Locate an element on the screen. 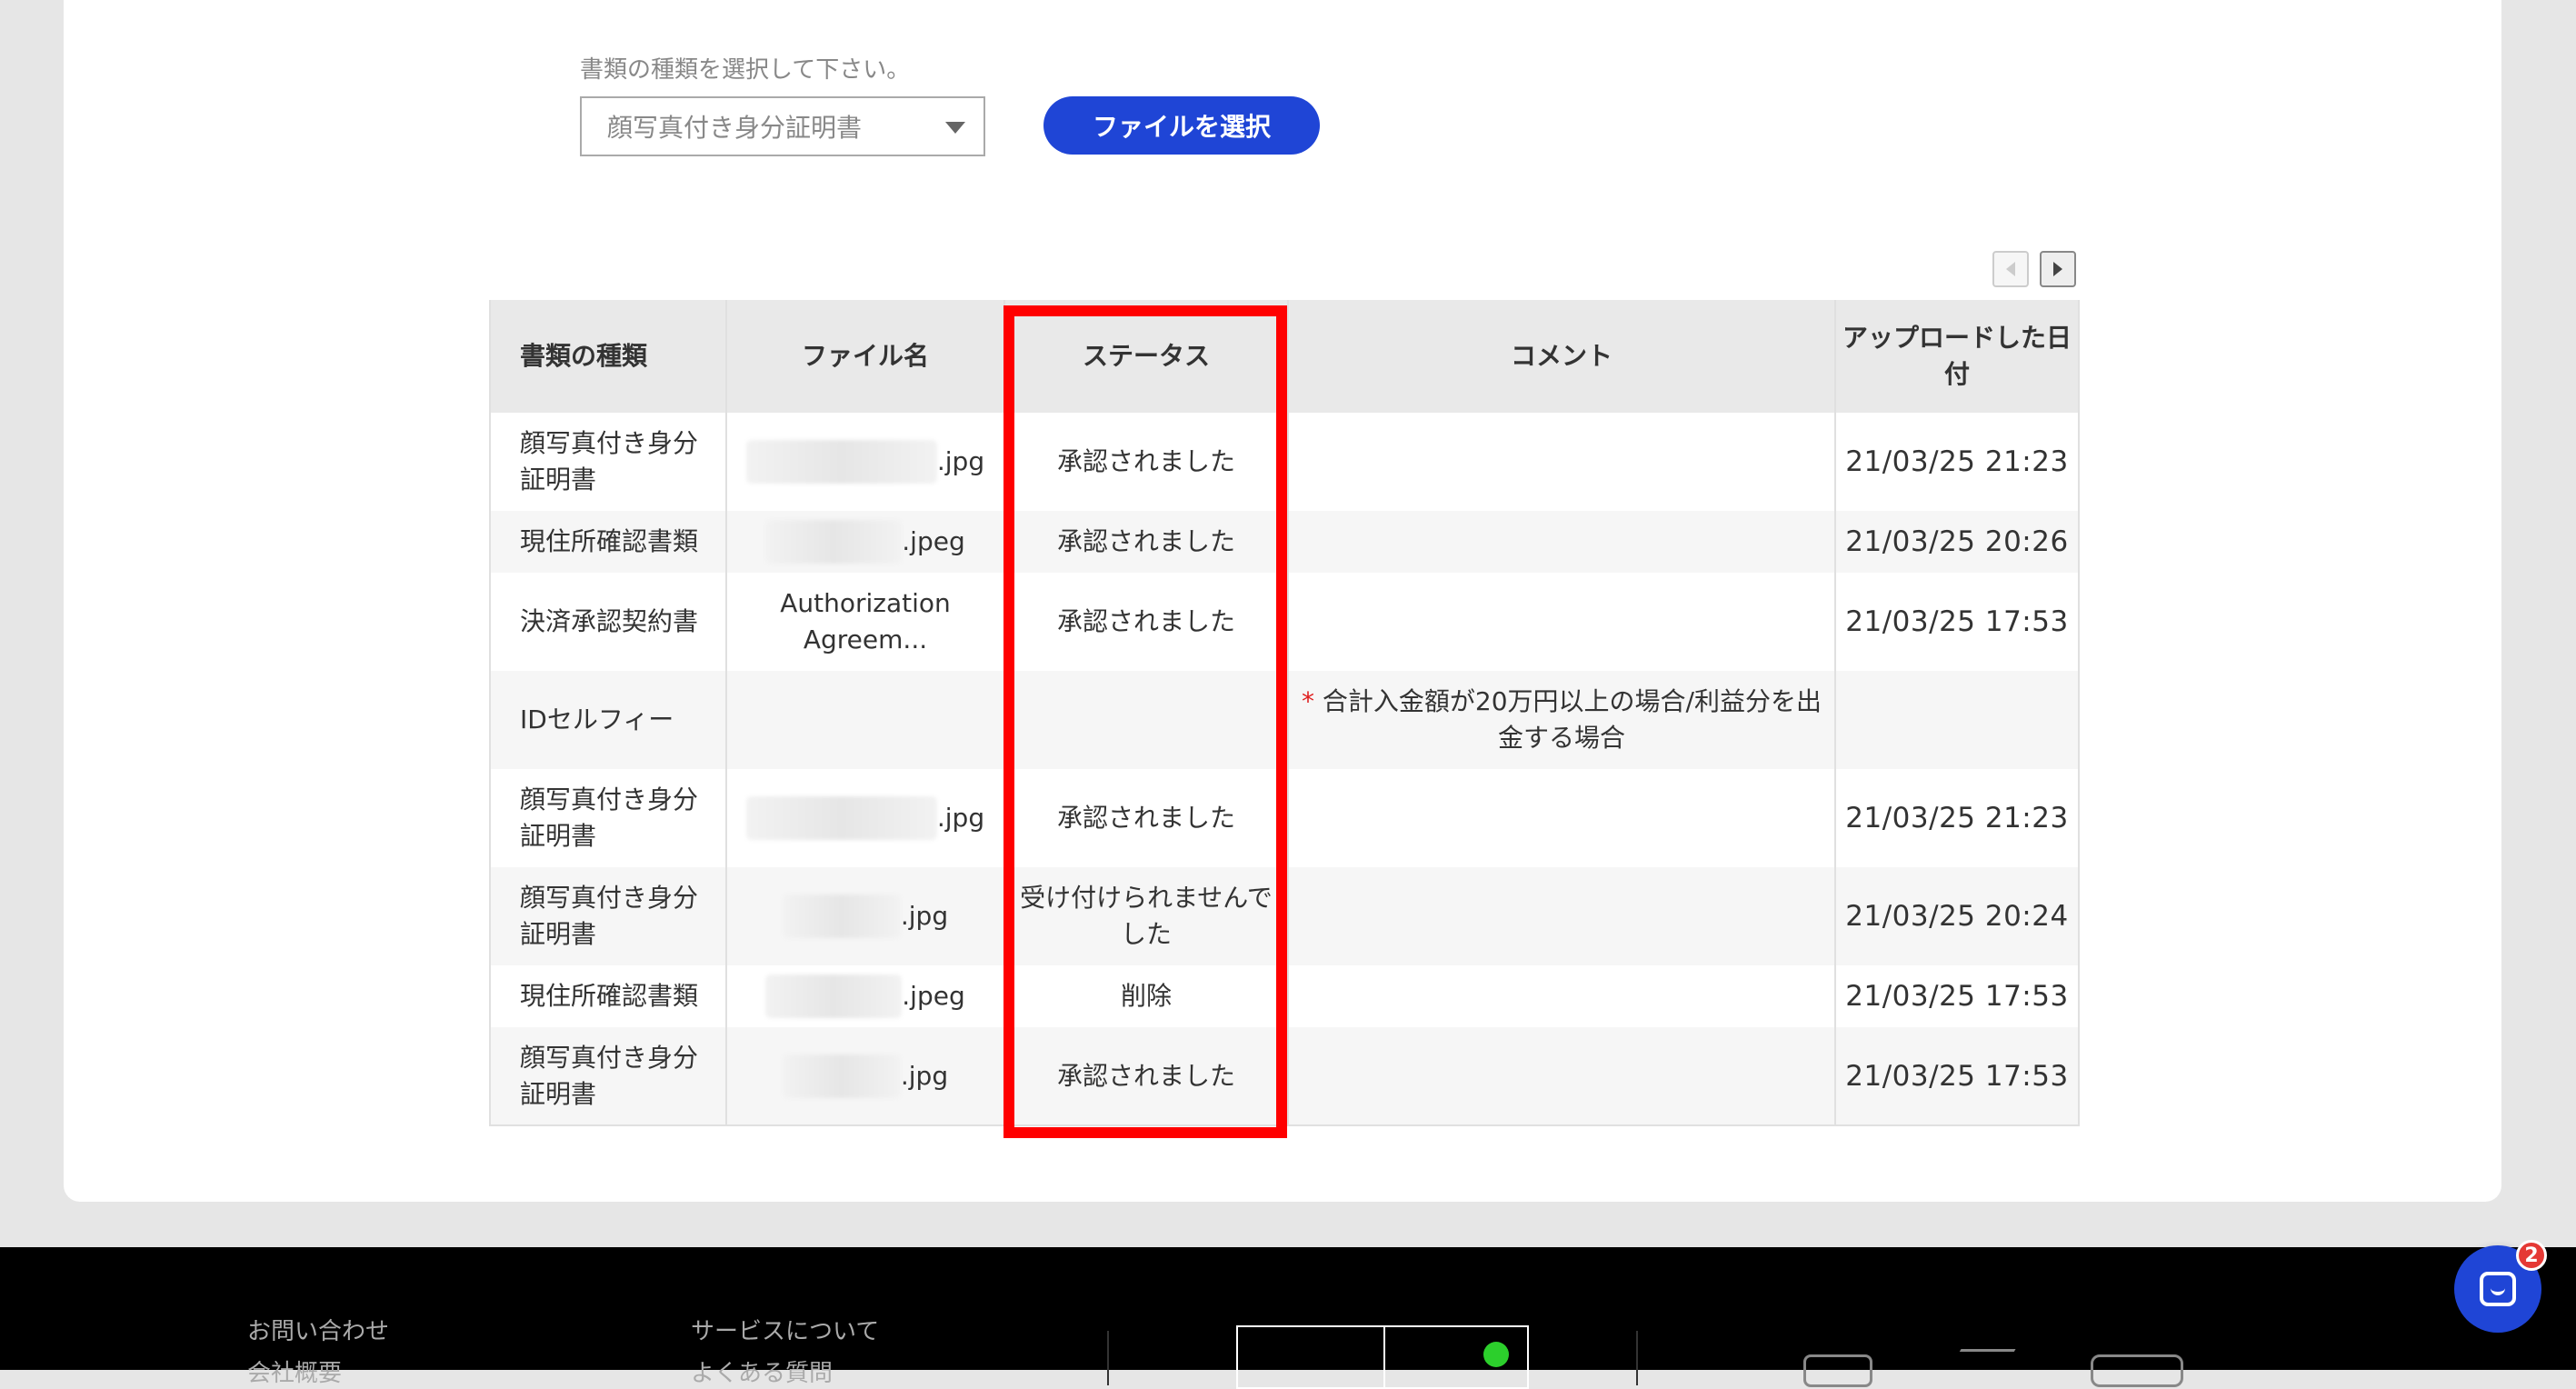 This screenshot has height=1389, width=2576. table-row: 現住所確認書類 .jpeg 削除 21/03/25 17:53 is located at coordinates (1285, 996).